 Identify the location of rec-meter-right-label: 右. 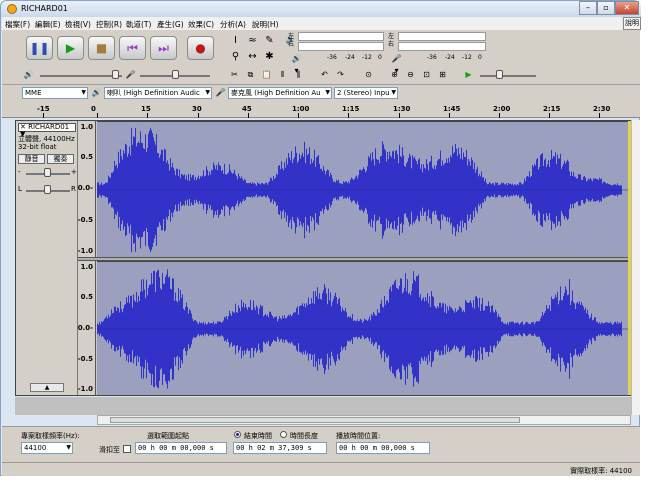
(391, 44).